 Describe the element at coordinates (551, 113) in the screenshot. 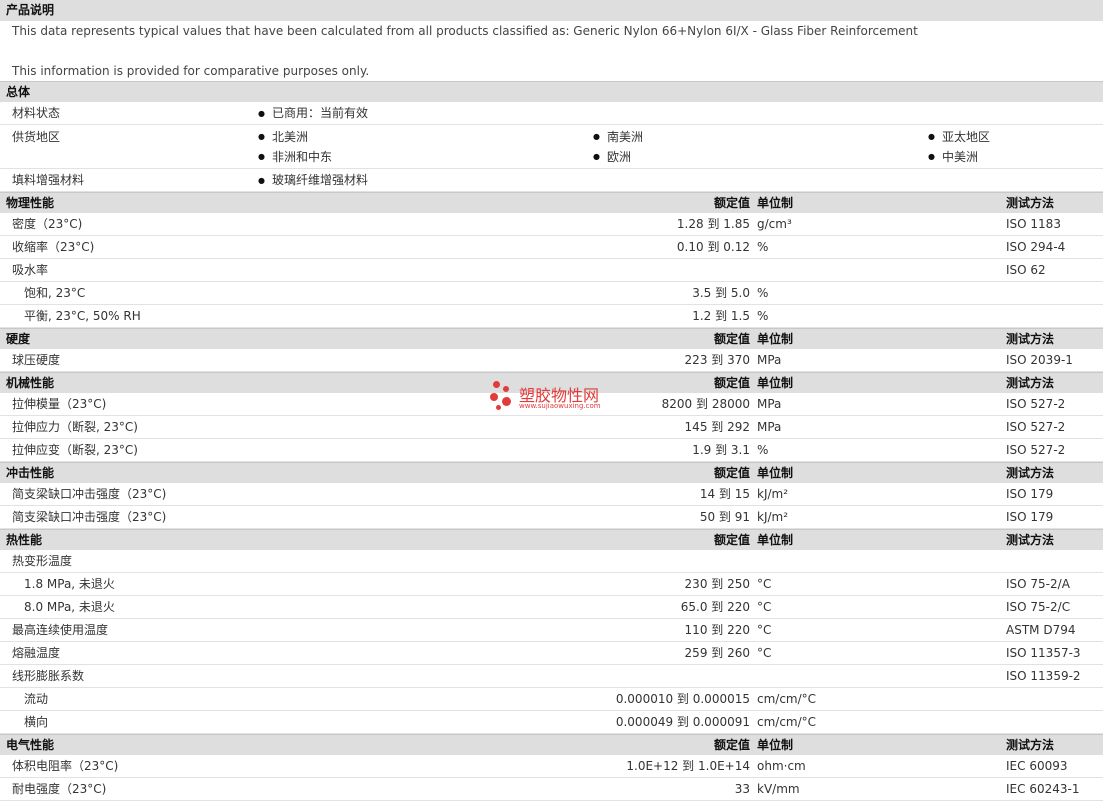

I see `material-status-row: 材料状态 已商用：当前有效` at that location.